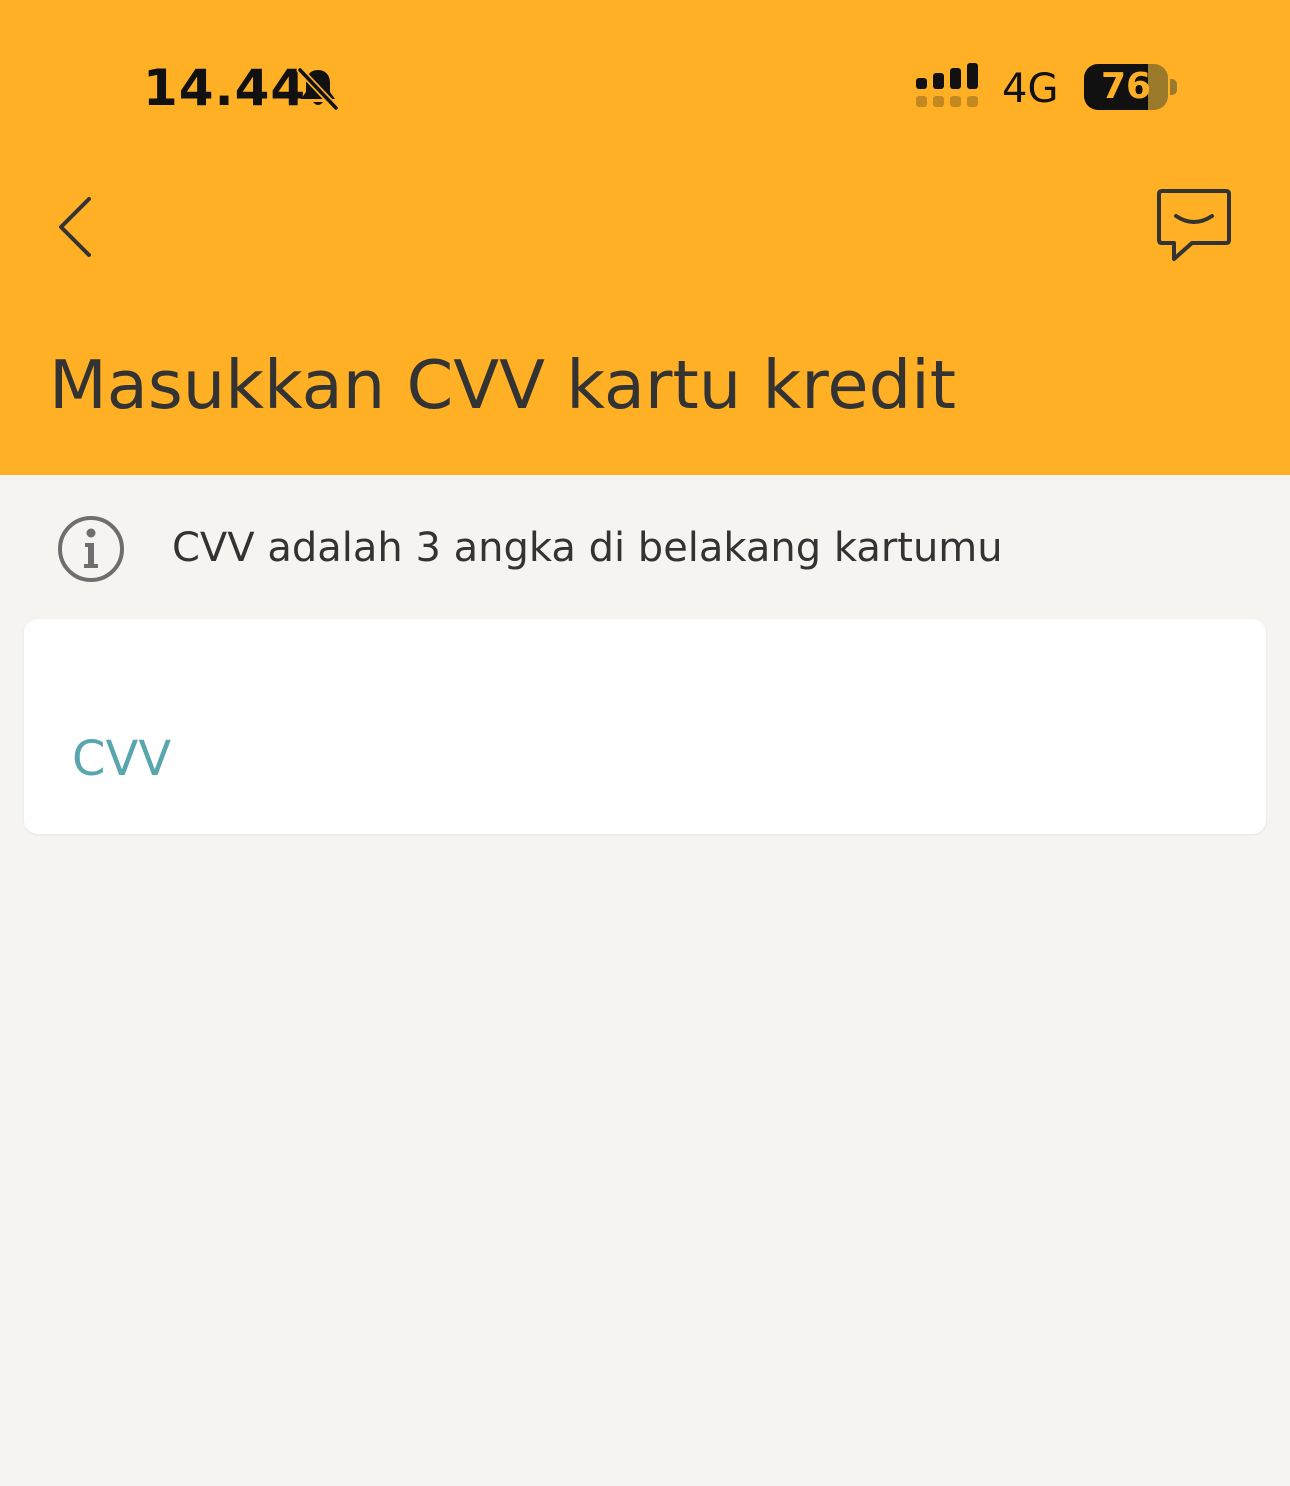 The image size is (1290, 1486). Describe the element at coordinates (645, 726) in the screenshot. I see `cvv-card` at that location.